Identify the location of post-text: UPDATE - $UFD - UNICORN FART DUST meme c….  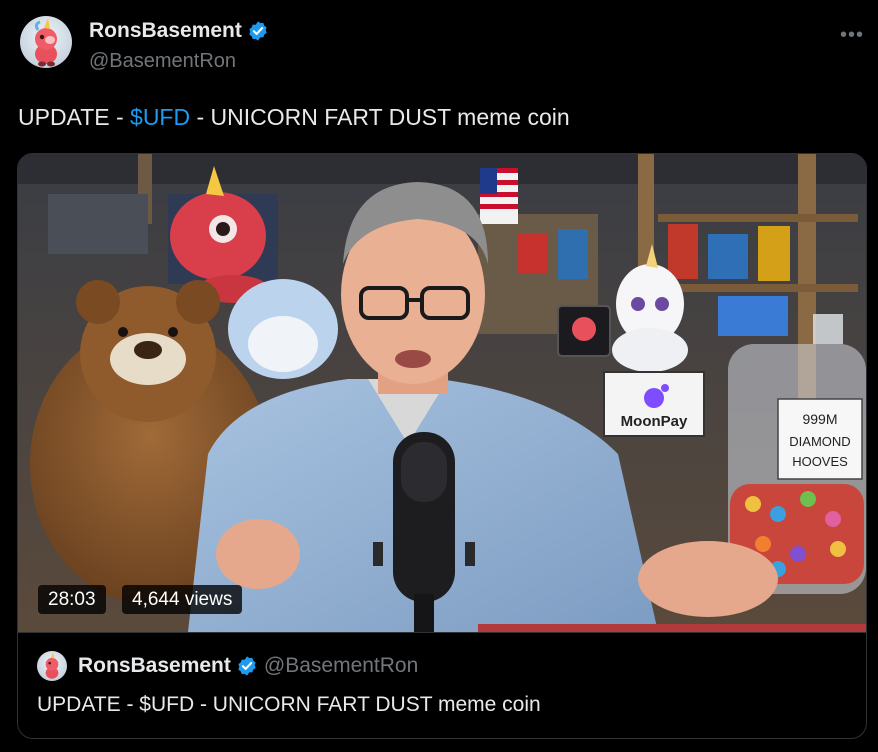
(294, 117).